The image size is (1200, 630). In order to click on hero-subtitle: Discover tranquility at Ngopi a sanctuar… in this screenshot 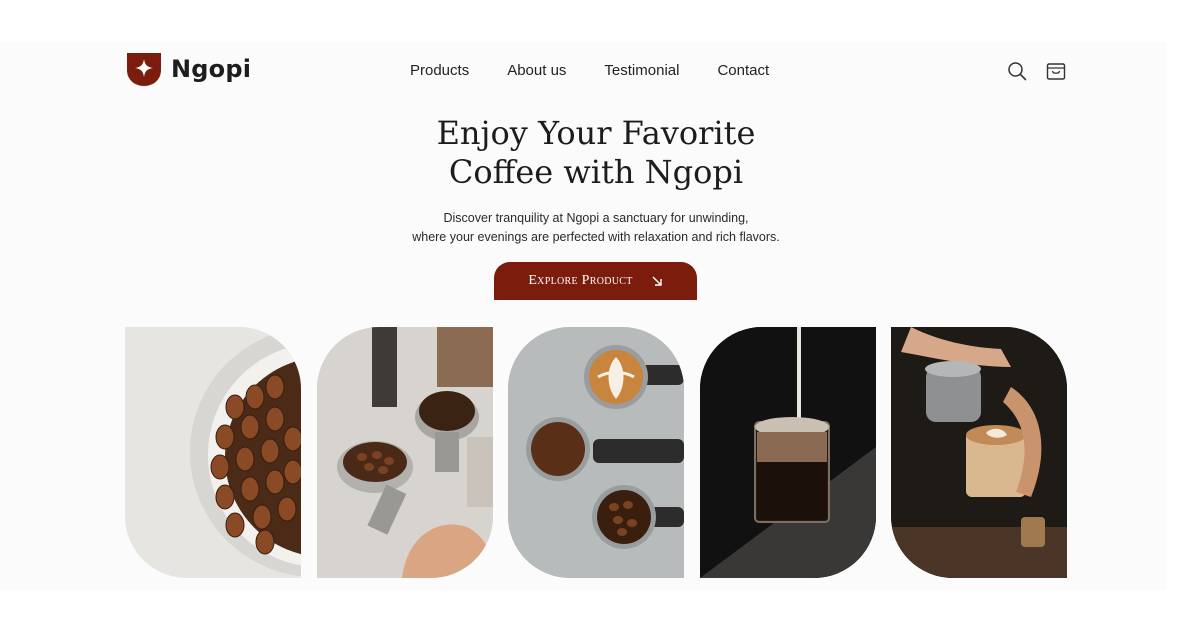, I will do `click(596, 228)`.